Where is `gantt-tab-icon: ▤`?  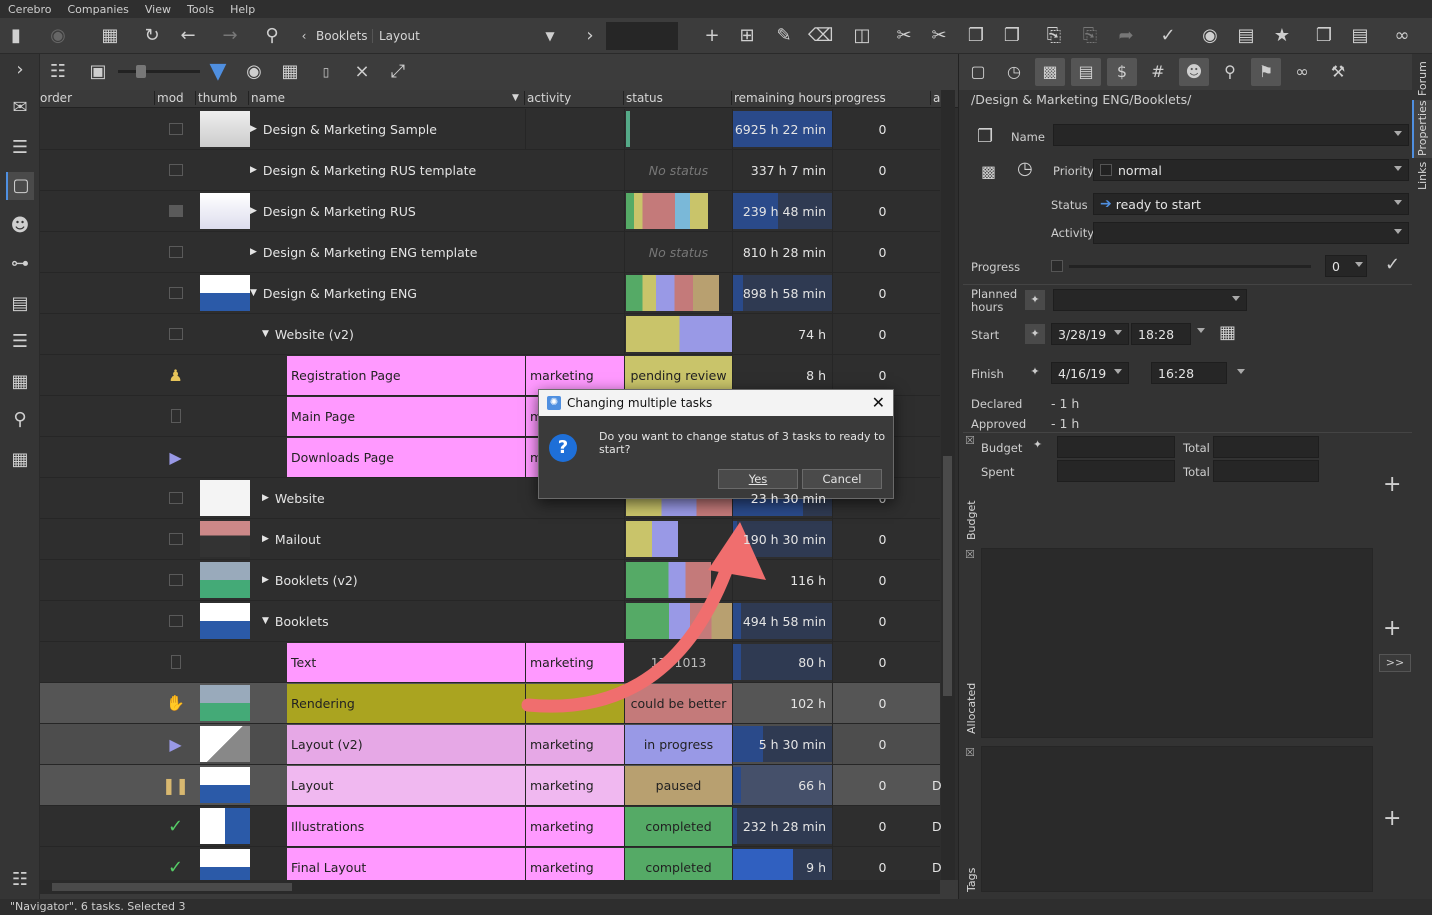
gantt-tab-icon: ▤ is located at coordinates (1086, 72).